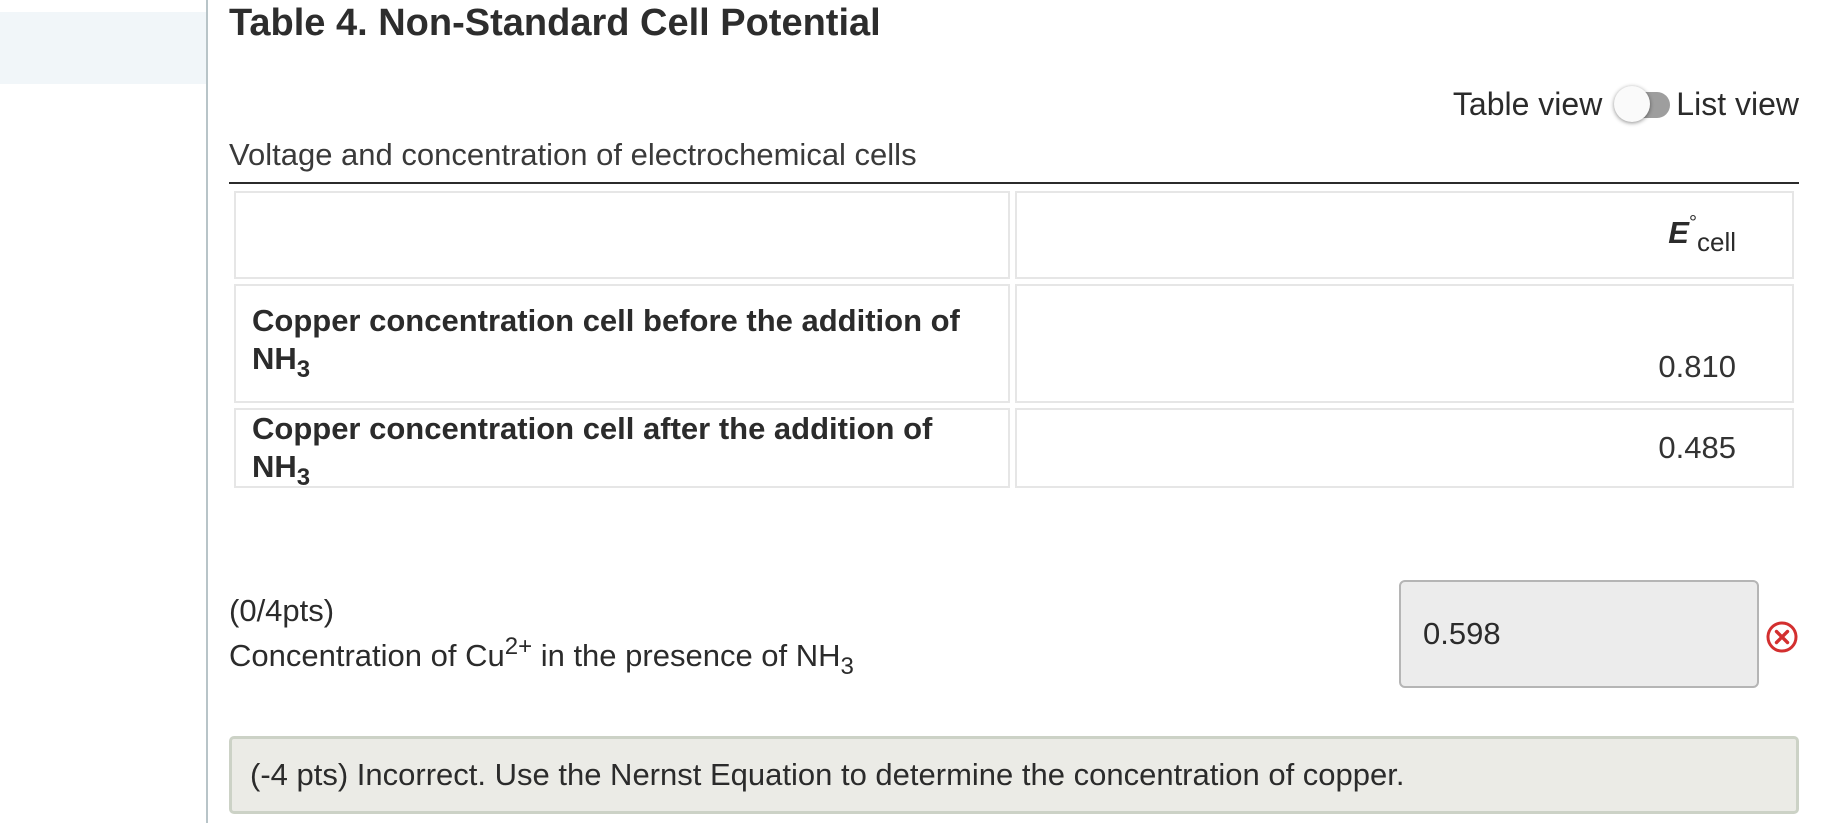 This screenshot has width=1826, height=823. What do you see at coordinates (282, 610) in the screenshot?
I see `question-points: (0/4pts)` at bounding box center [282, 610].